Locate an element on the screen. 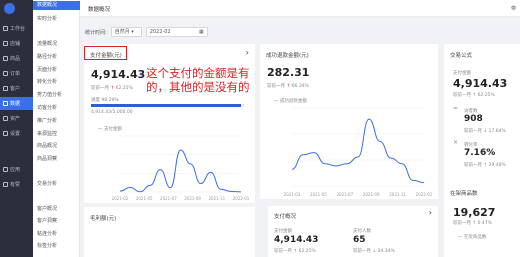 The width and height of the screenshot is (520, 257). calendar-icon: ▦ is located at coordinates (201, 32).